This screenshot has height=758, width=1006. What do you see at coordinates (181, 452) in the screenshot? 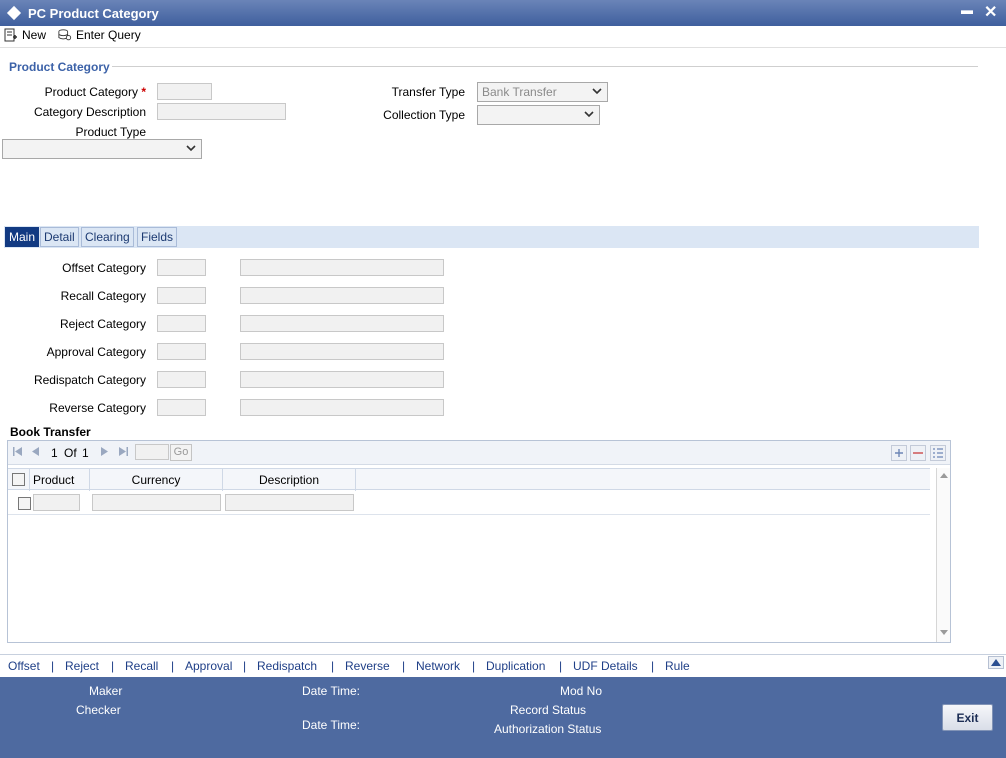
I see `go-button: Go` at bounding box center [181, 452].